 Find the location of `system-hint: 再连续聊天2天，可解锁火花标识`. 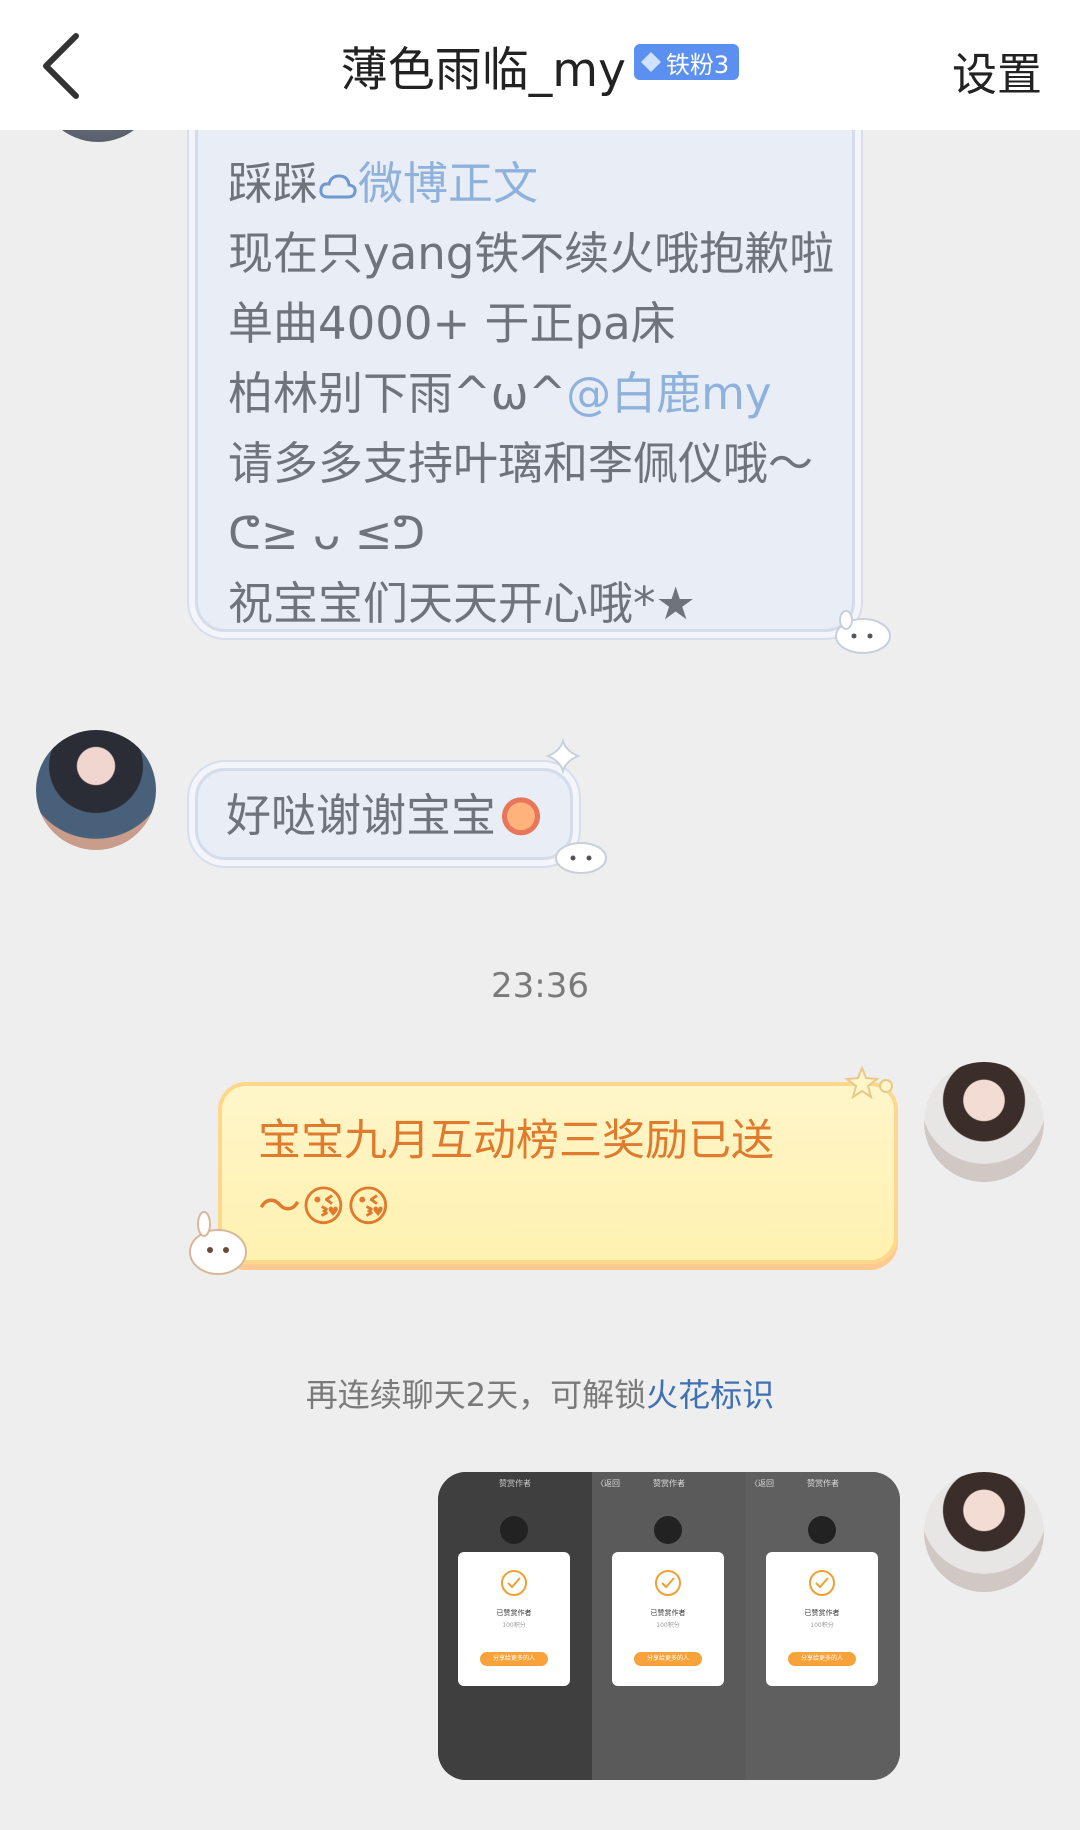

system-hint: 再连续聊天2天，可解锁火花标识 is located at coordinates (540, 1393).